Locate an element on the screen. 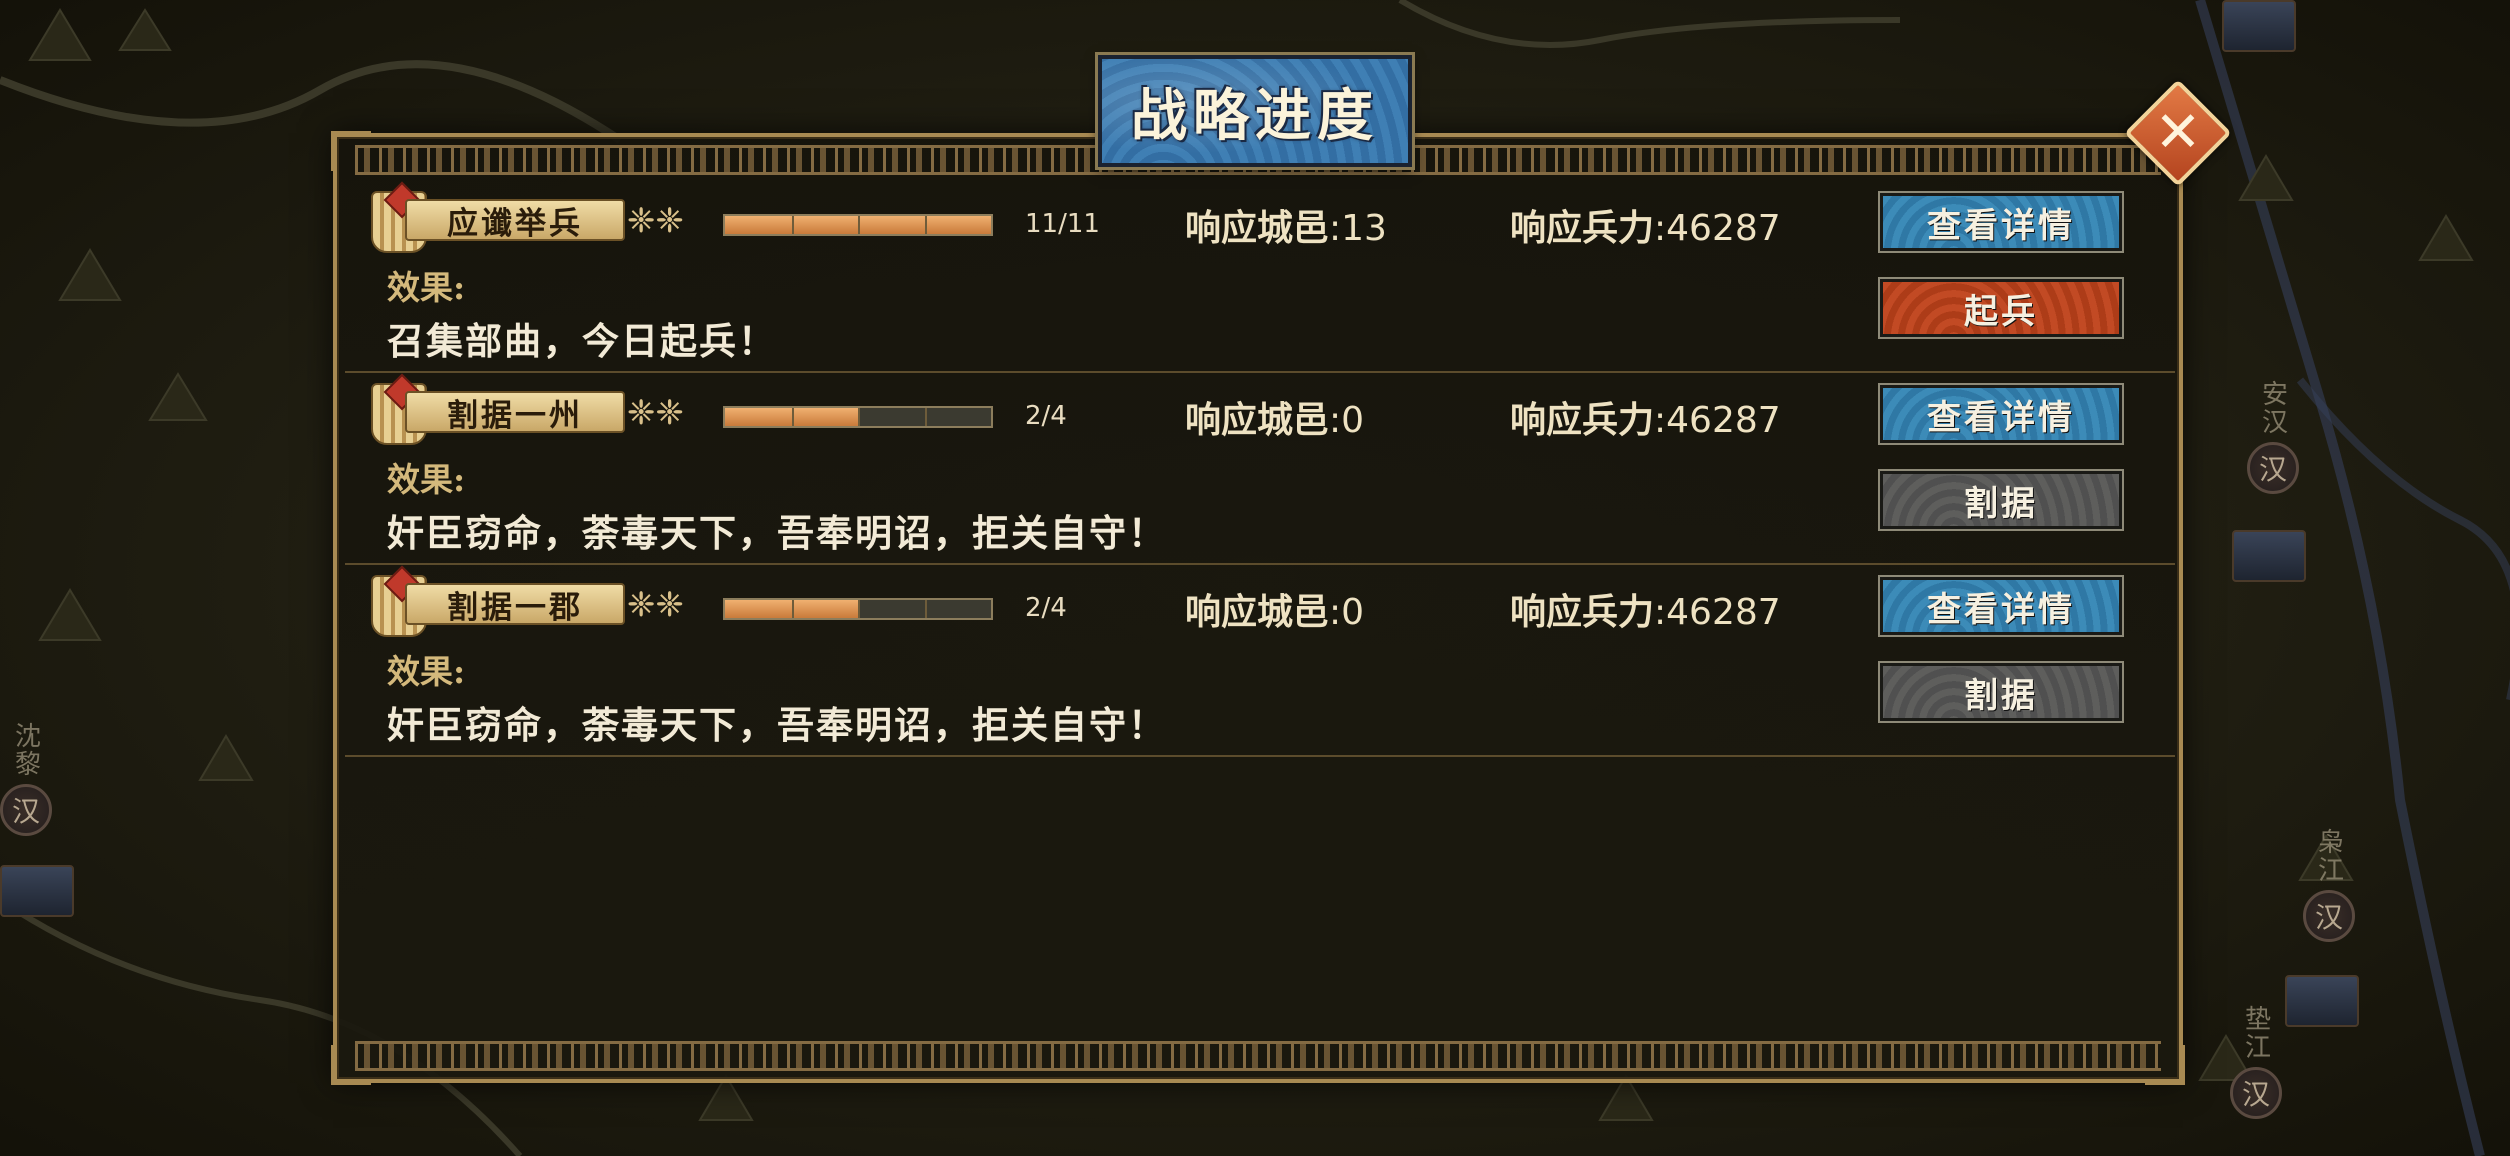 The image size is (2510, 1156). responding-cities: 响应城邑:13 is located at coordinates (1286, 225).